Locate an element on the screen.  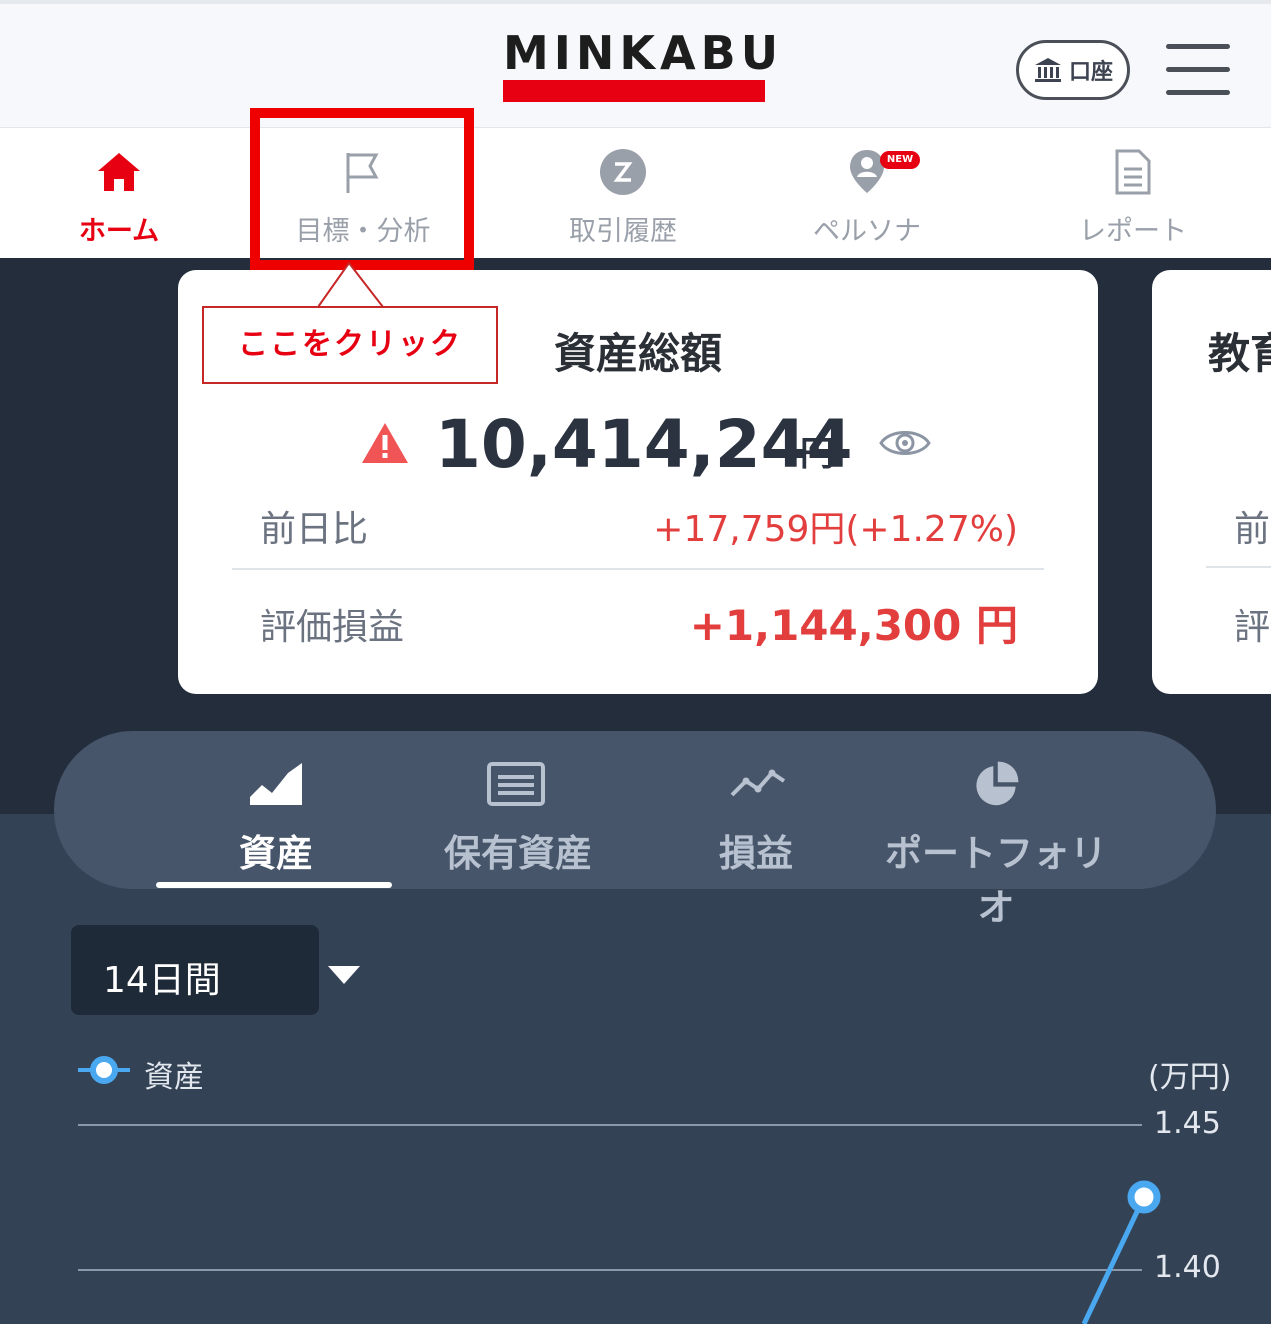
chart-tabs: 資産 保有資産 損益 ポートフォリオ is located at coordinates (635, 830).